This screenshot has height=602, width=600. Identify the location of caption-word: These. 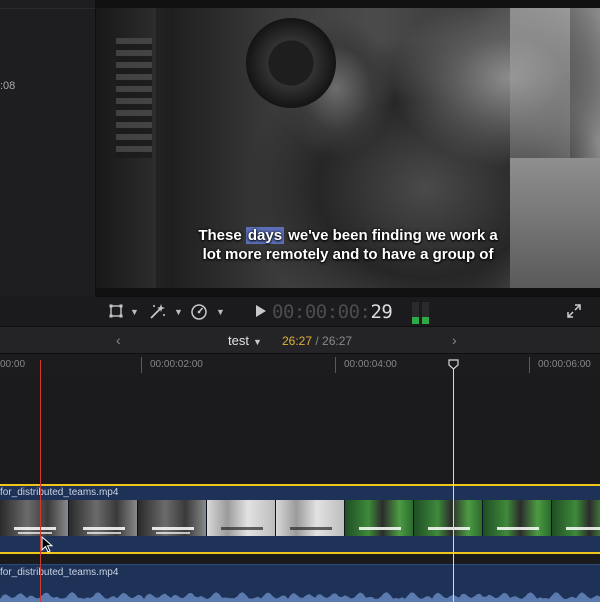
(222, 235).